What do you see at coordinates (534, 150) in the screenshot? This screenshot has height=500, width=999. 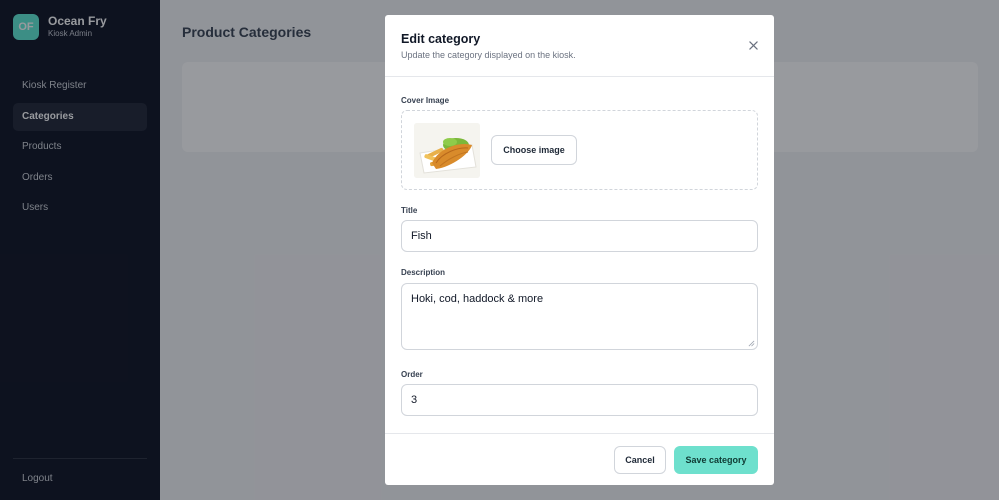 I see `choose-image-button: Choose image` at bounding box center [534, 150].